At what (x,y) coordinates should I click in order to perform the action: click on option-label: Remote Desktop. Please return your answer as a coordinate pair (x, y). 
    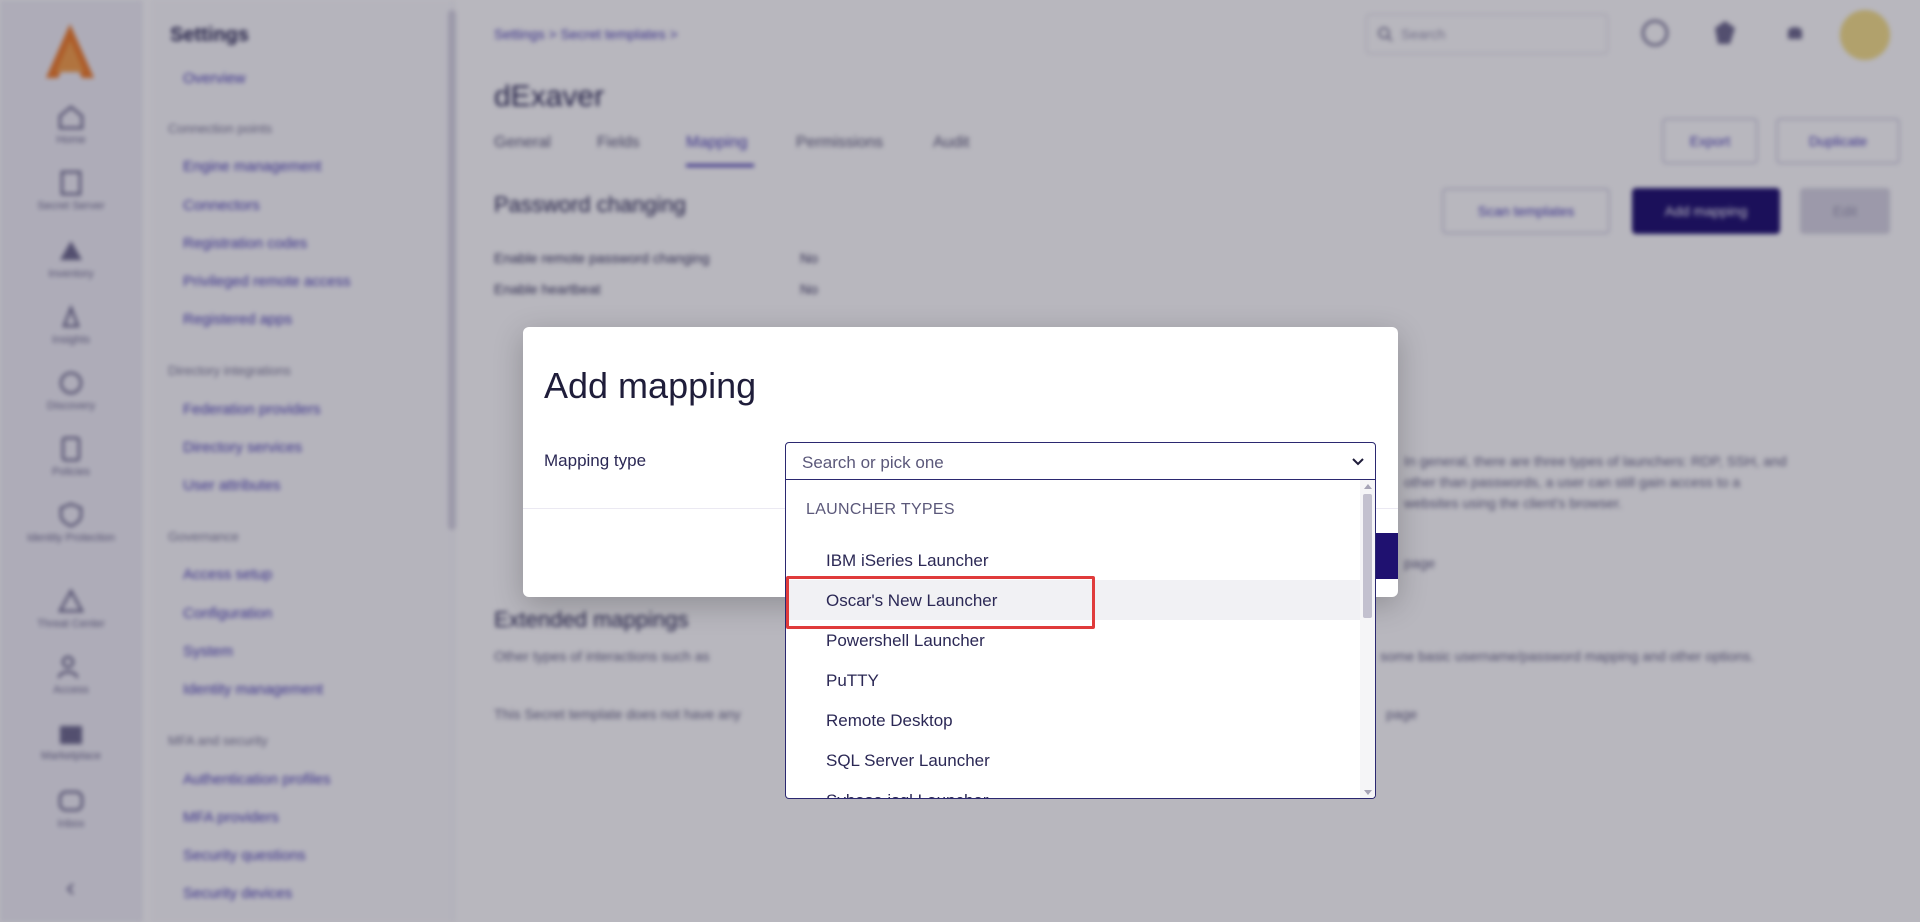
    Looking at the image, I should click on (889, 720).